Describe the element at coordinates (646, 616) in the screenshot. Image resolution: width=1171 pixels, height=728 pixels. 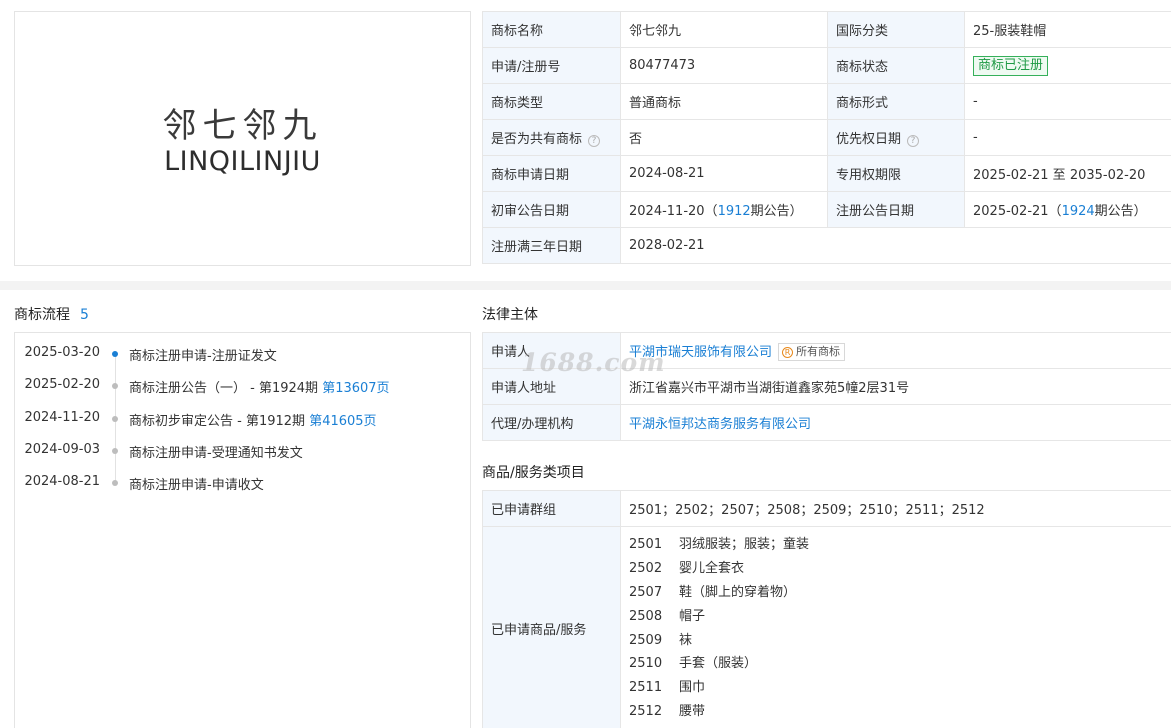
I see `goods-code: 2508` at that location.